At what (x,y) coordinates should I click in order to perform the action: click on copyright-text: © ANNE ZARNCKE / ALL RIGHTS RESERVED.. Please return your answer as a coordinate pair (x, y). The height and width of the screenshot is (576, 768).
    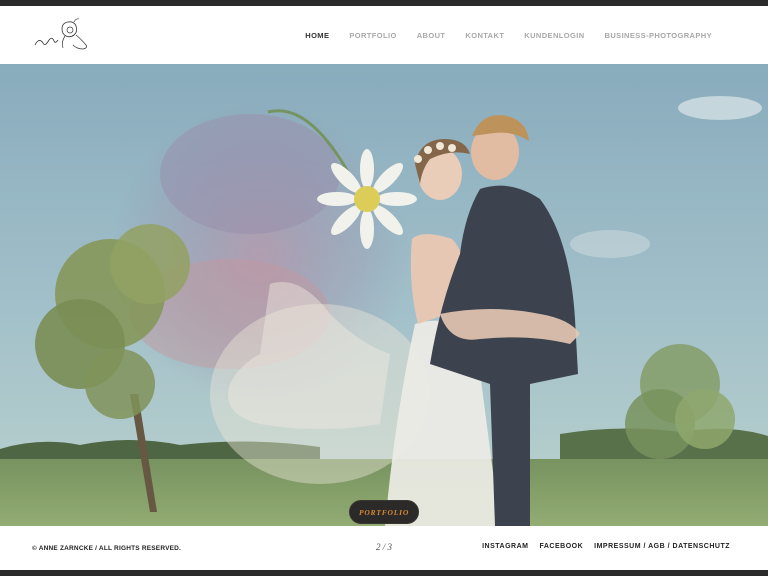
    Looking at the image, I should click on (107, 548).